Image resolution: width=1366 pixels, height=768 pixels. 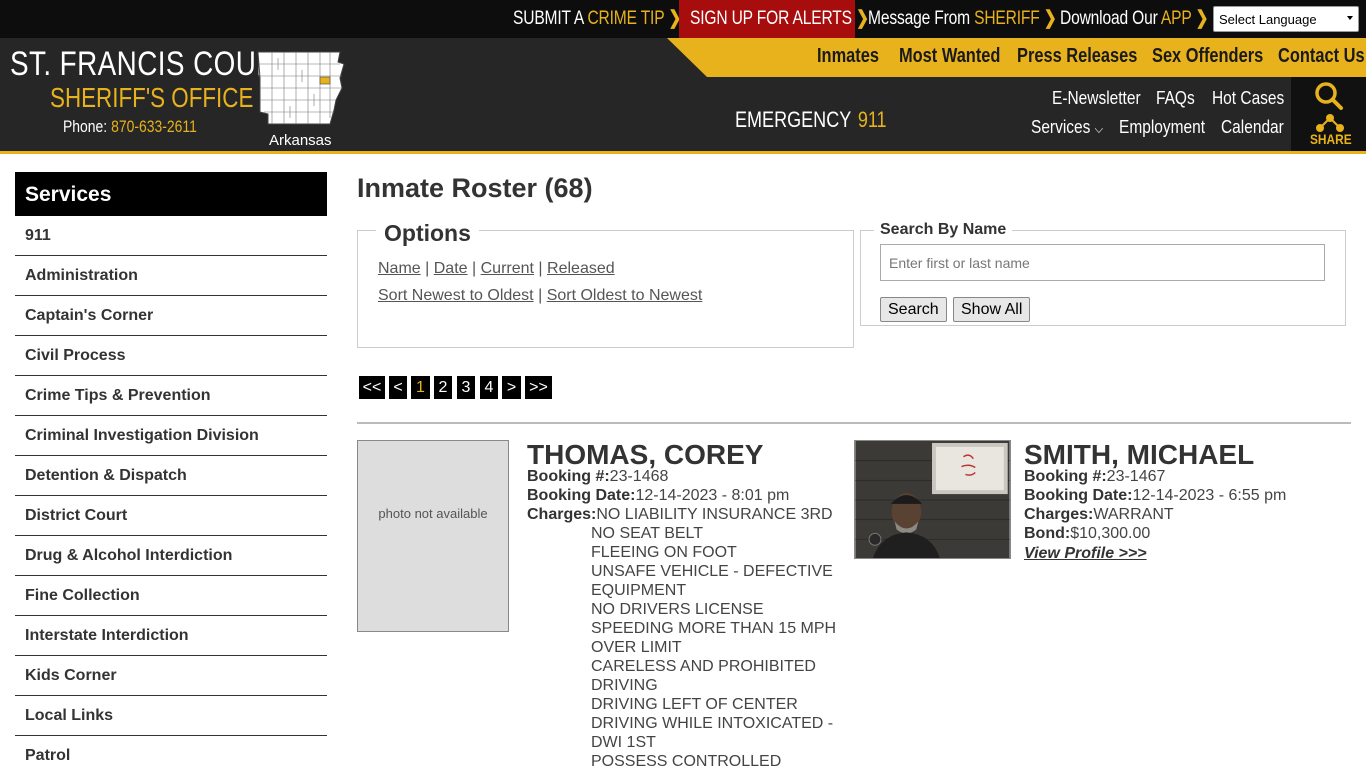 I want to click on nav-faqs: FAQs, so click(x=1175, y=98).